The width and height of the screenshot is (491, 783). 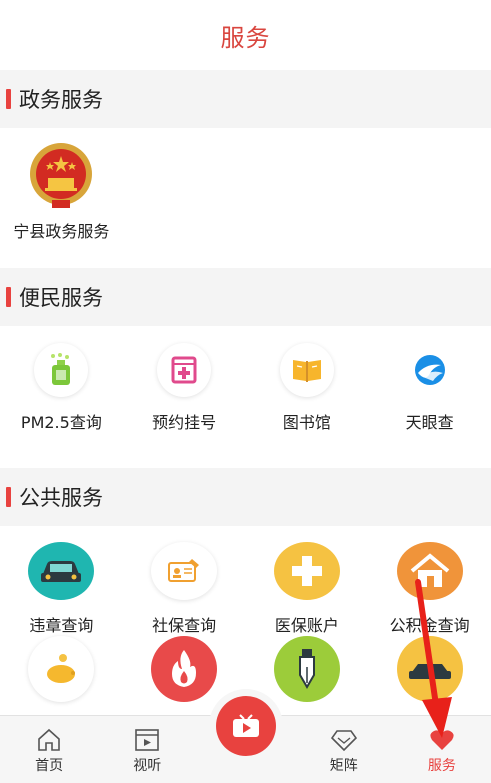 I want to click on video-icon, so click(x=147, y=740).